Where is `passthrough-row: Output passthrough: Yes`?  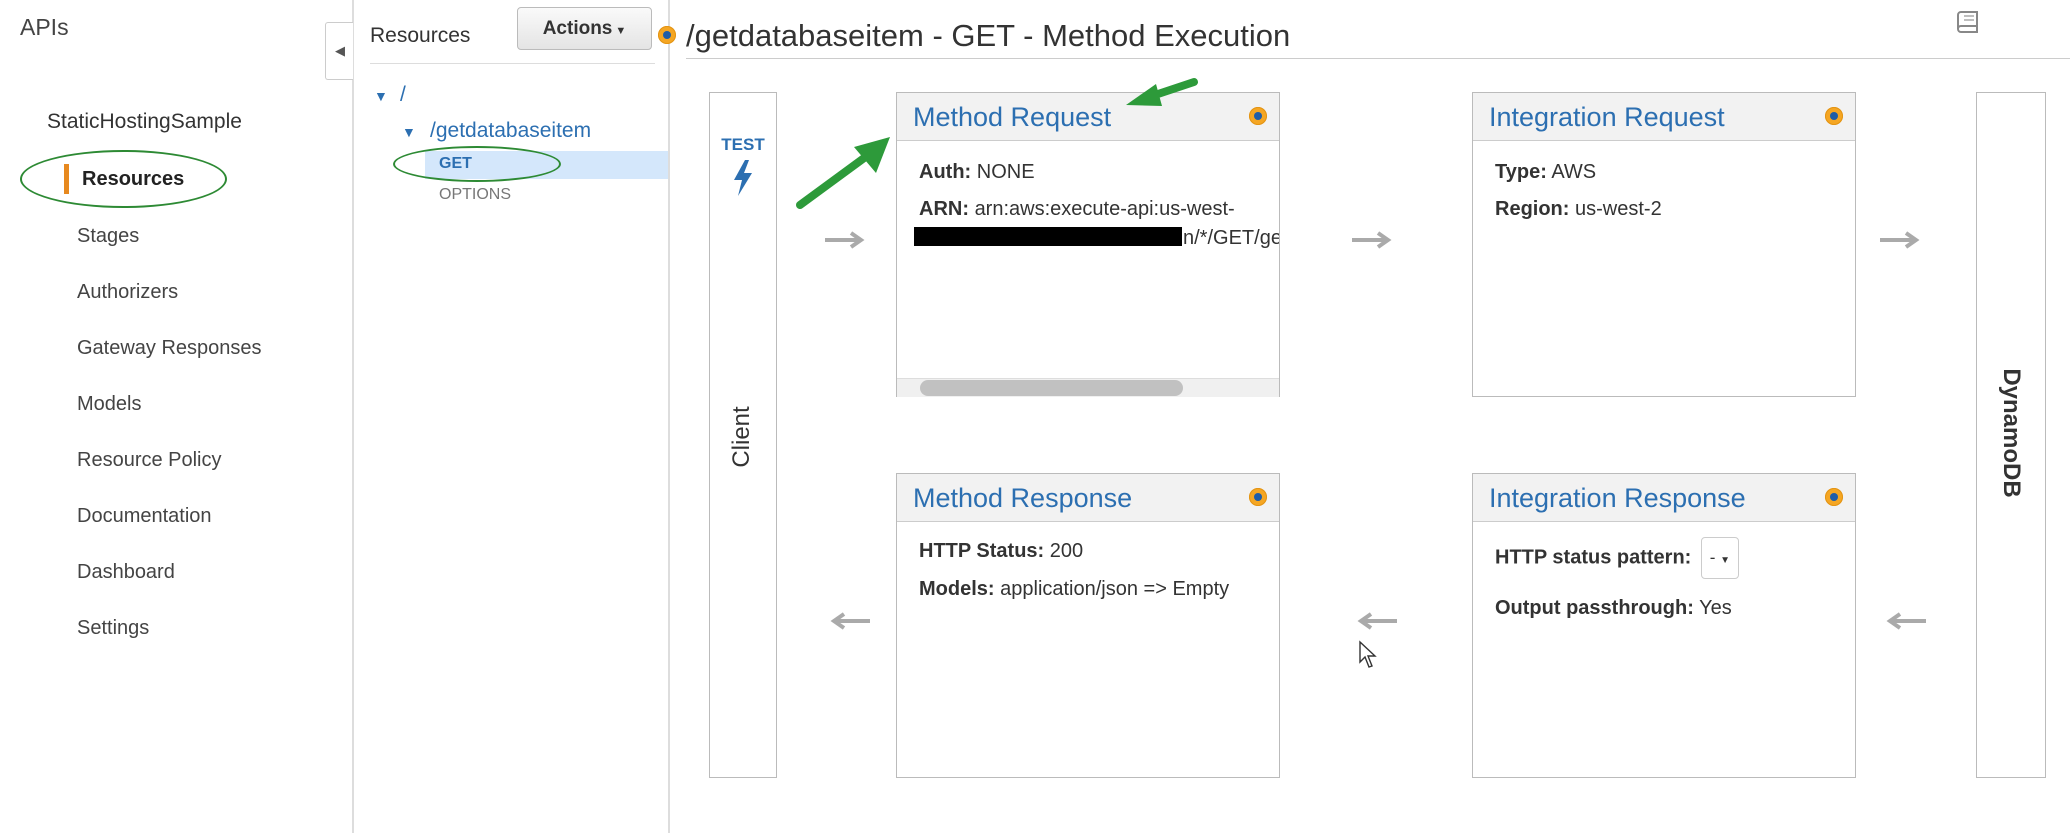 passthrough-row: Output passthrough: Yes is located at coordinates (1613, 608).